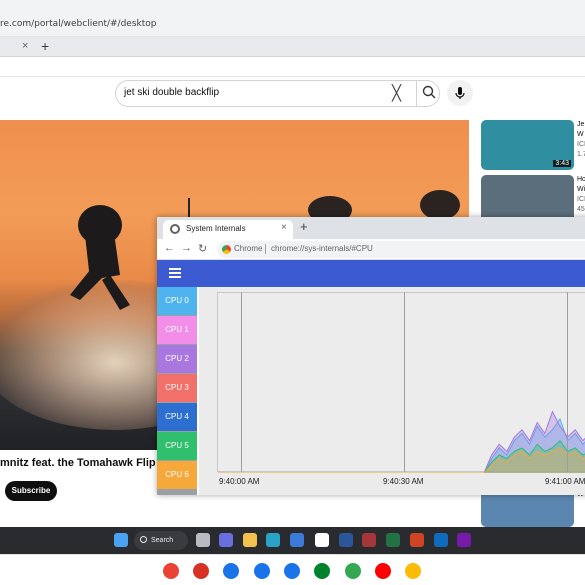 This screenshot has width=585, height=585. I want to click on video-title: mnitz feat. the Tomahawk Flip [aka, so click(90, 463).